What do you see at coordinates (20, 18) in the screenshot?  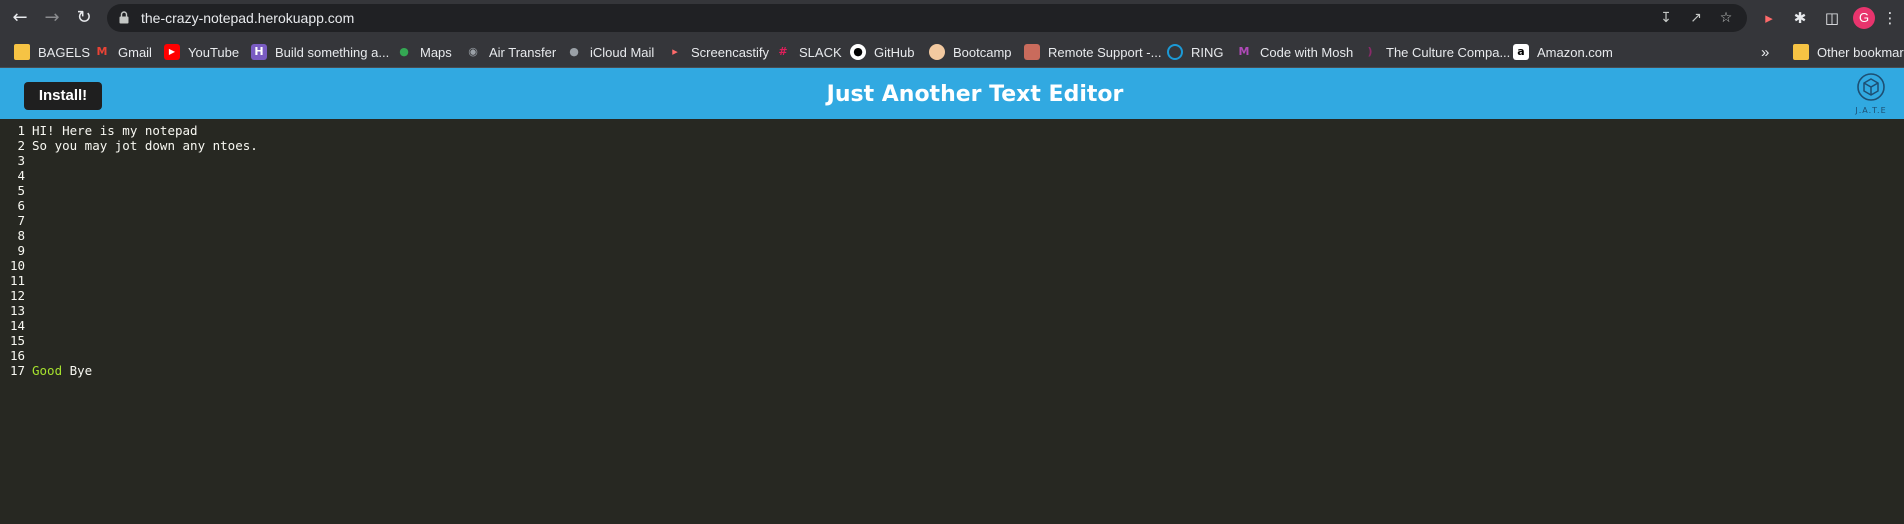 I see `back-arrow-icon: ←` at bounding box center [20, 18].